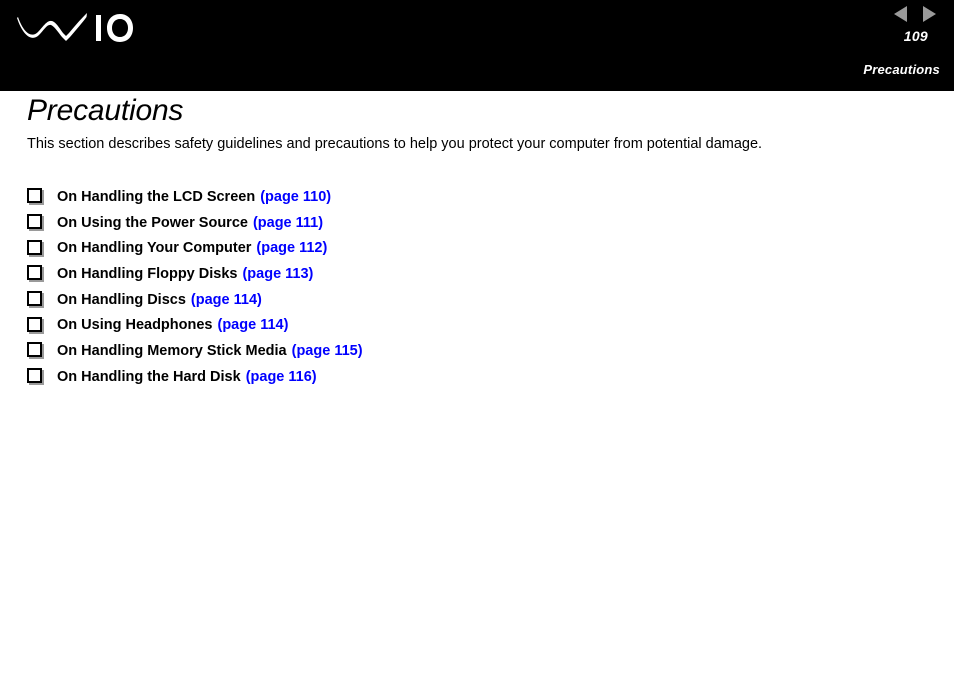 This screenshot has height=674, width=954. Describe the element at coordinates (156, 197) in the screenshot. I see `list-item-label: On Handling the LCD Screen` at that location.